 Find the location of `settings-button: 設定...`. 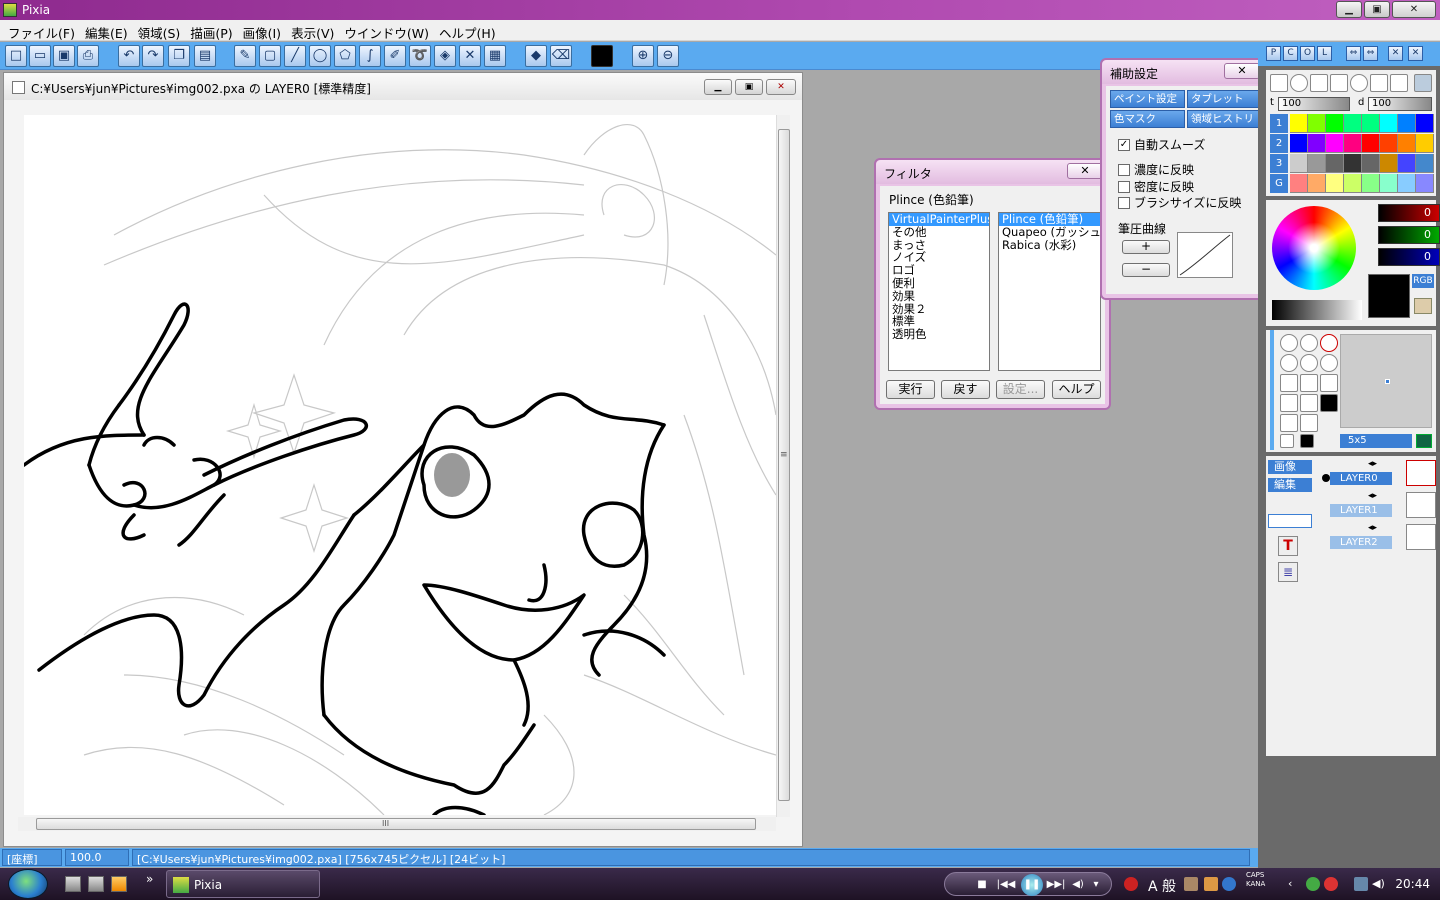

settings-button: 設定... is located at coordinates (1020, 389).